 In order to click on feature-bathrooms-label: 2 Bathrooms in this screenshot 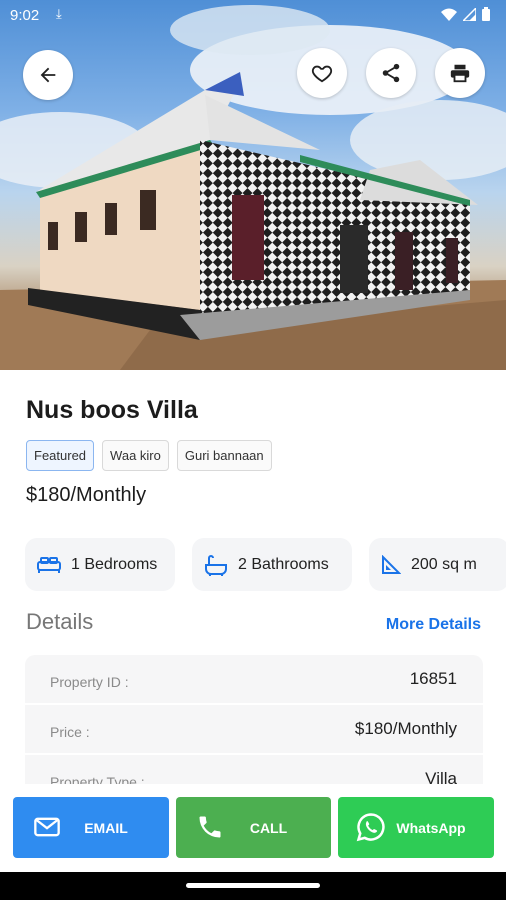, I will do `click(283, 564)`.